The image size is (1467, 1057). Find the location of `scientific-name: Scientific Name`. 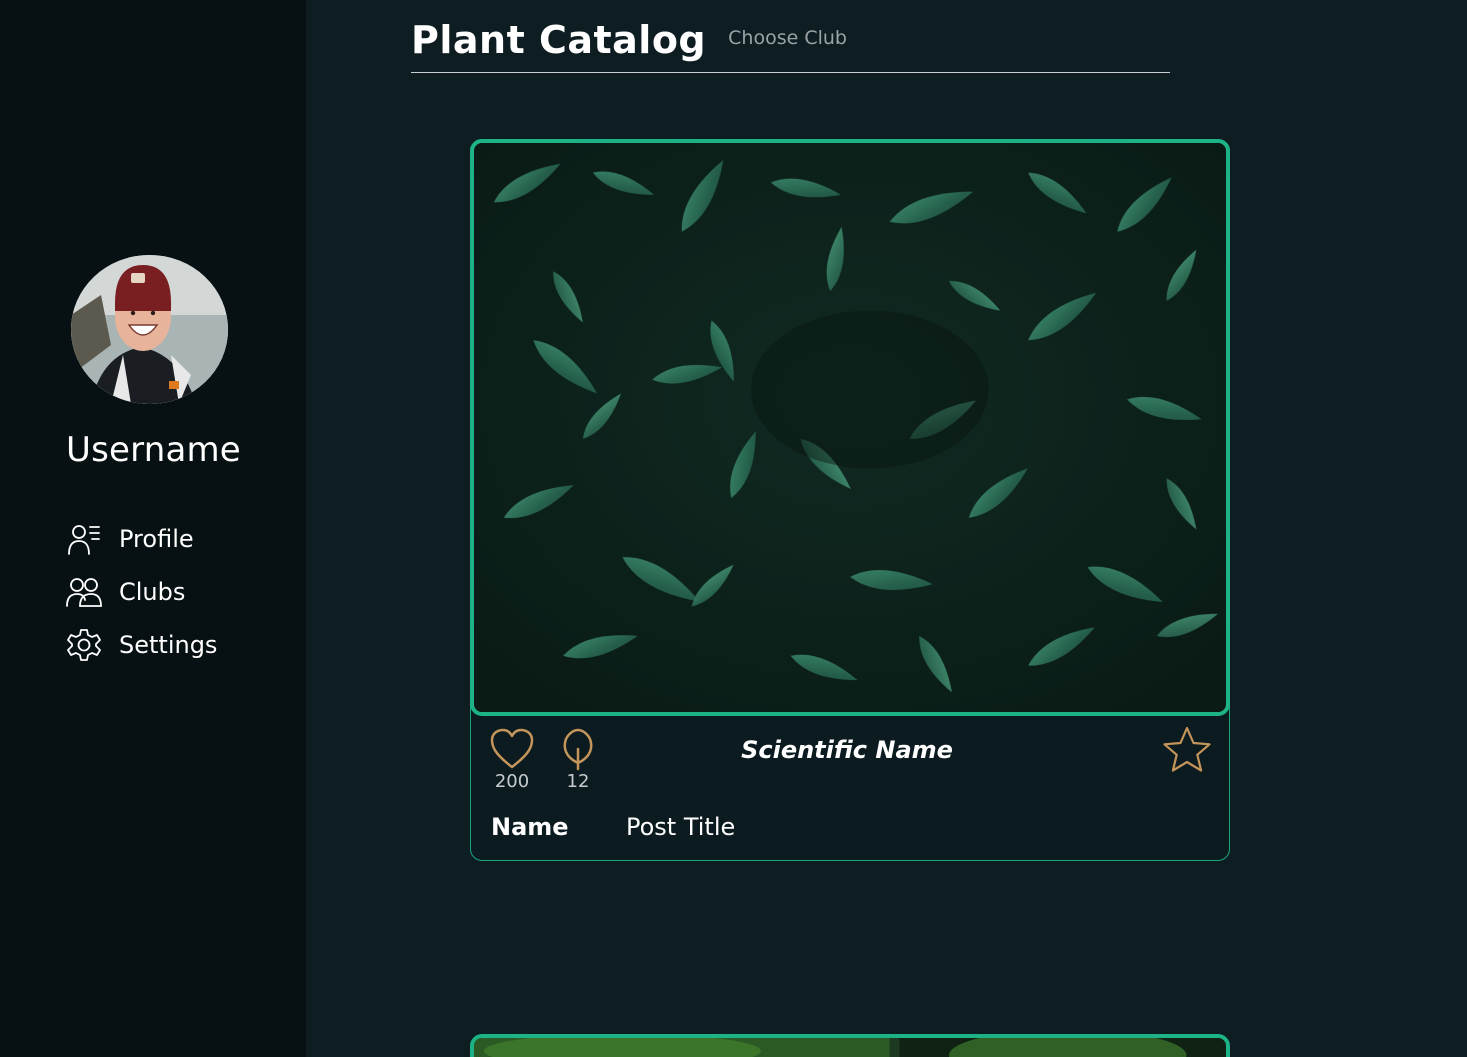

scientific-name: Scientific Name is located at coordinates (847, 750).